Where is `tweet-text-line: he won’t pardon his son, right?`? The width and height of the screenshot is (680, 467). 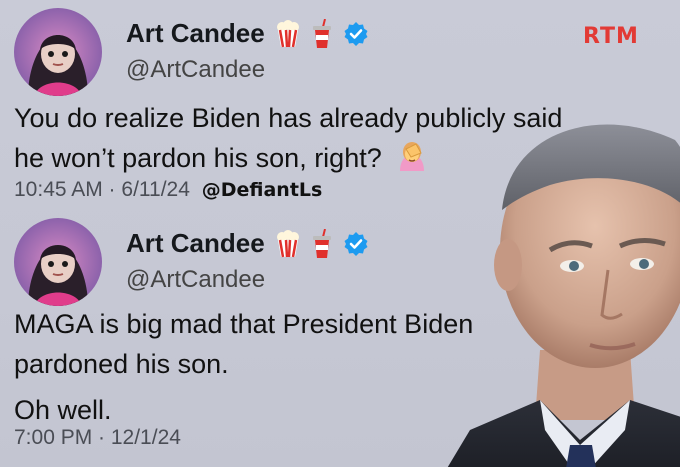 tweet-text-line: he won’t pardon his son, right? is located at coordinates (288, 158).